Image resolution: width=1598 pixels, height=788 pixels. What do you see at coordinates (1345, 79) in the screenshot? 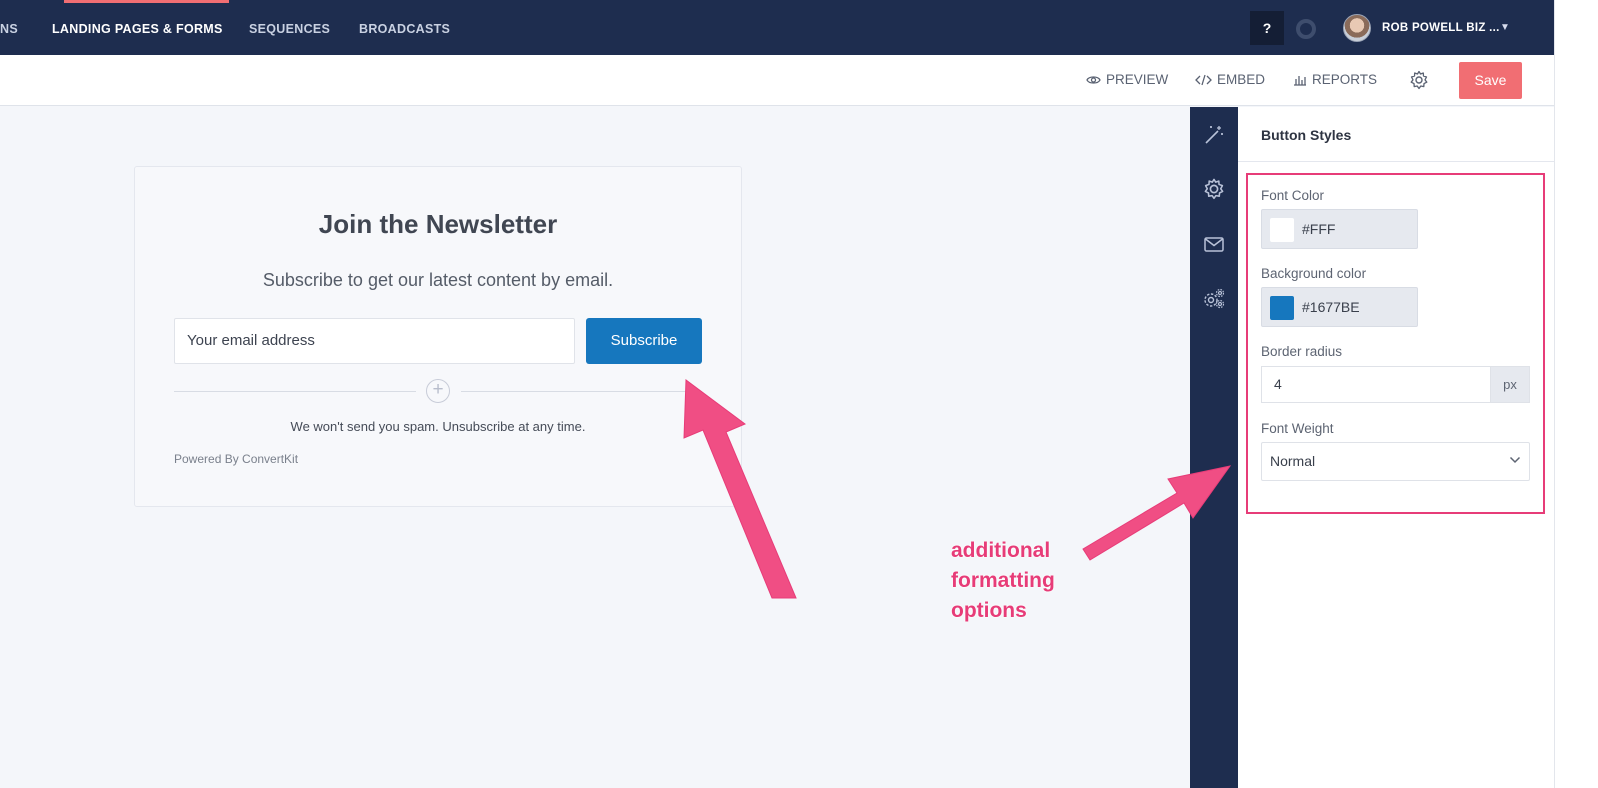
I see `reports-label: REPORTS` at bounding box center [1345, 79].